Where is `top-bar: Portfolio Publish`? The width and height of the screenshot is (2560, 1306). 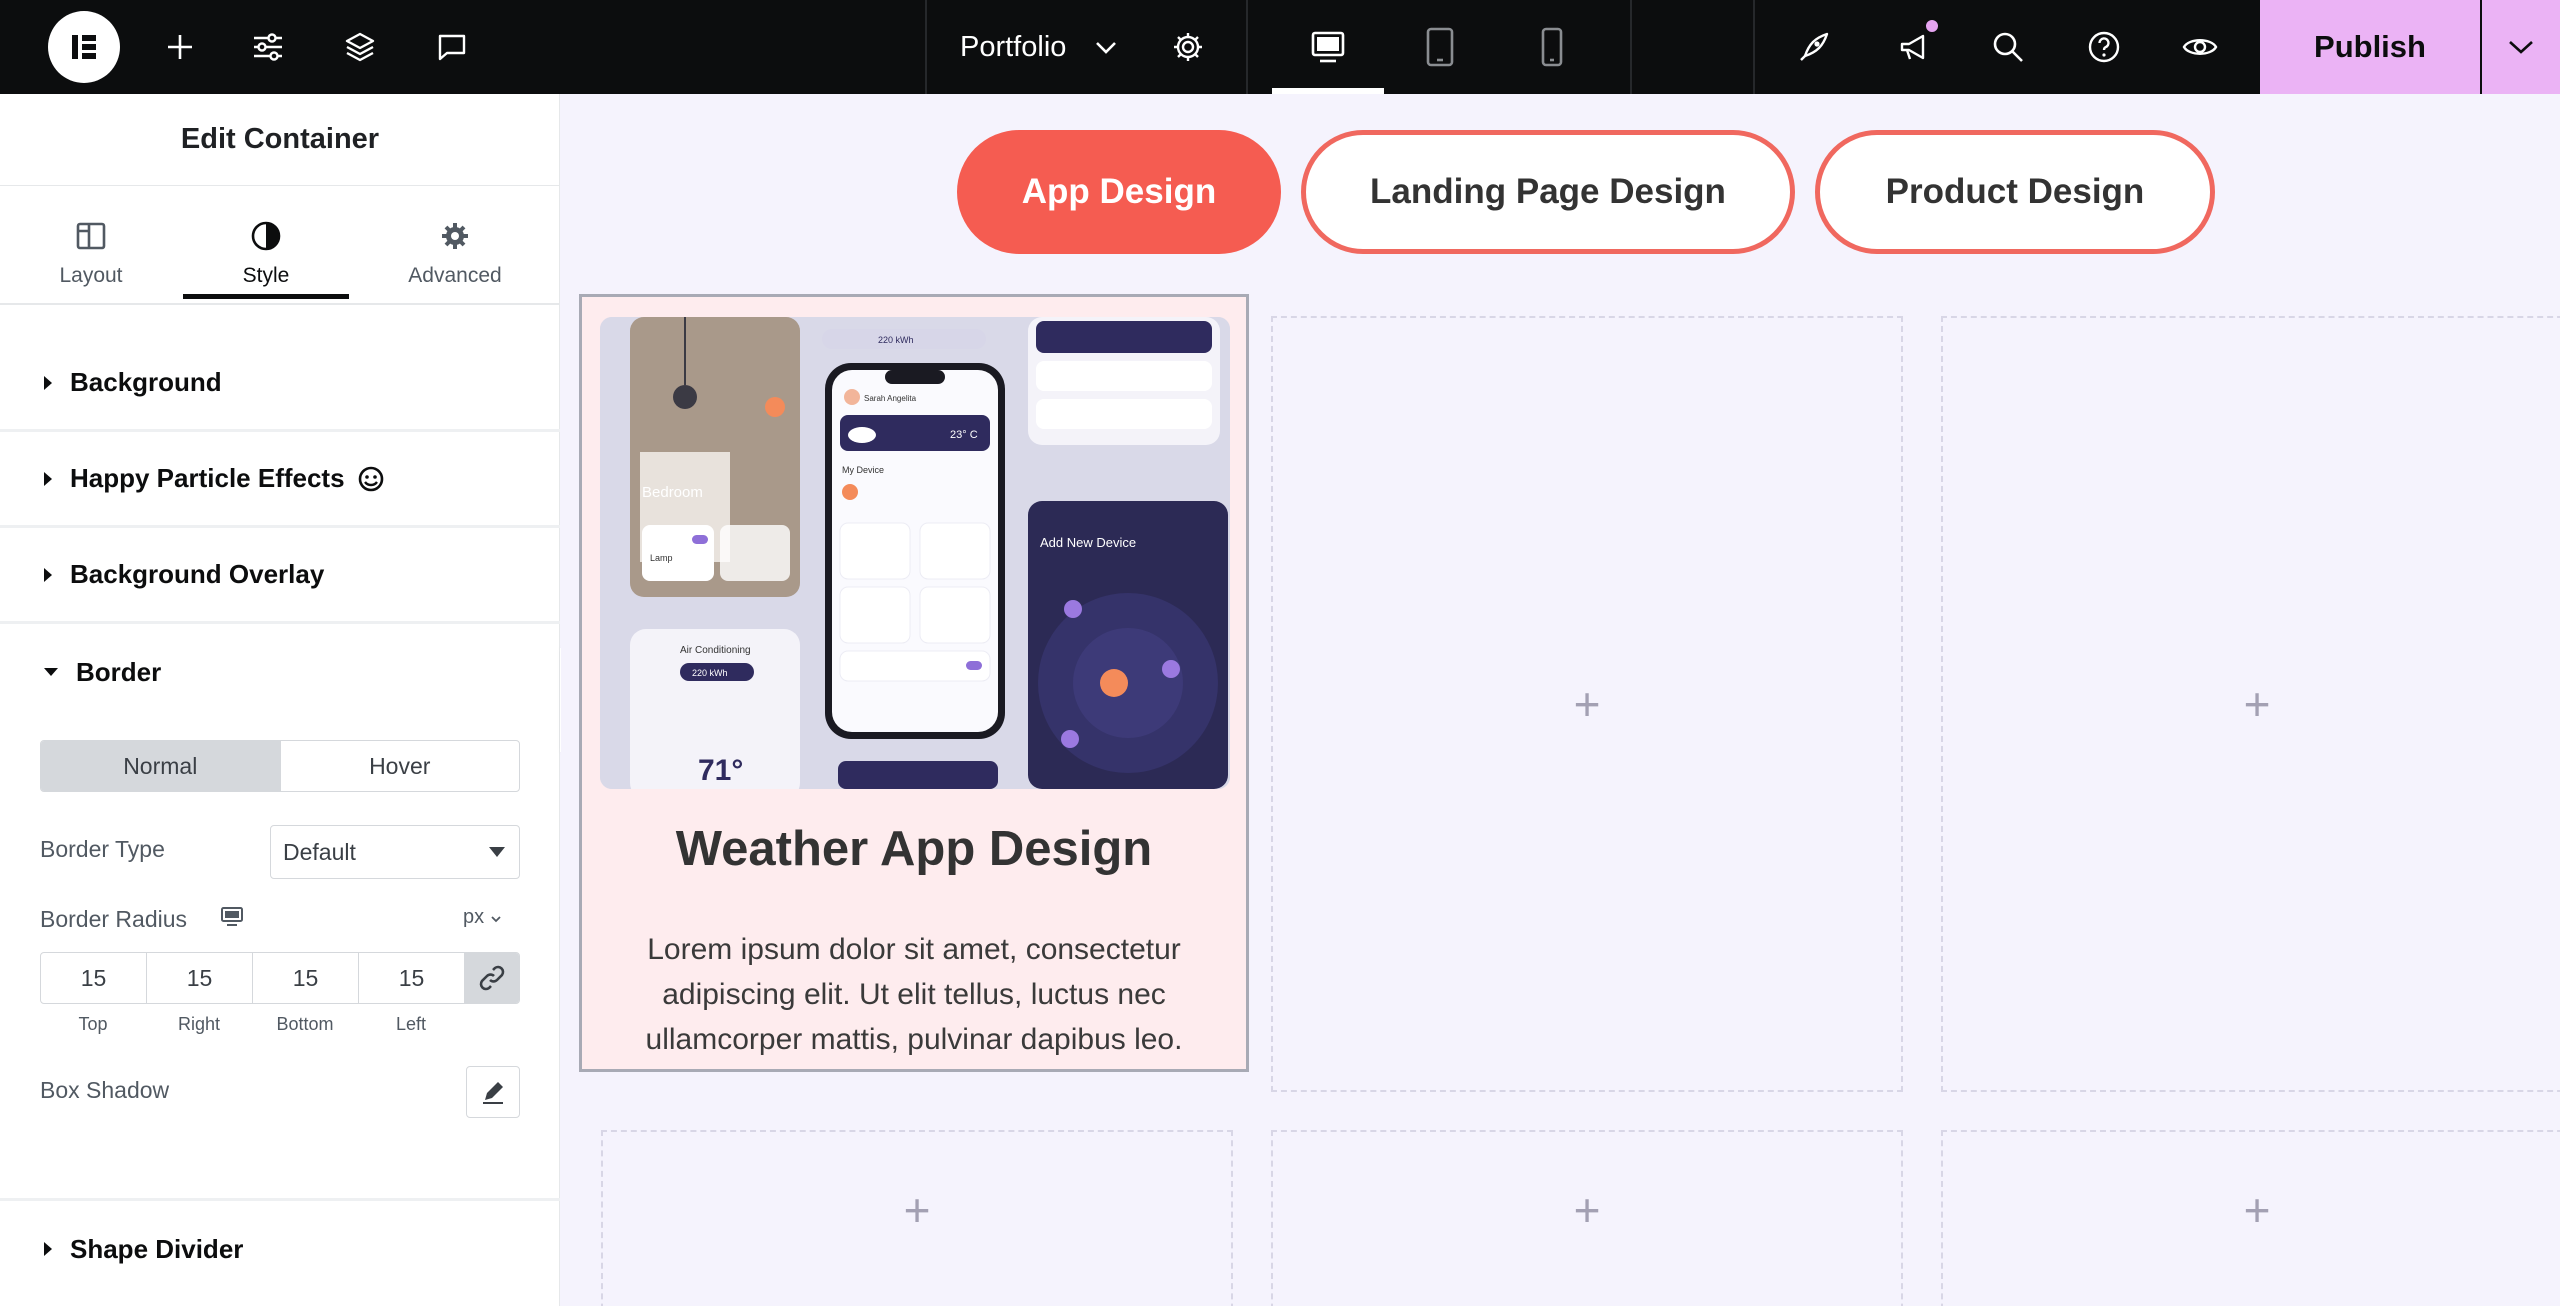 top-bar: Portfolio Publish is located at coordinates (1280, 47).